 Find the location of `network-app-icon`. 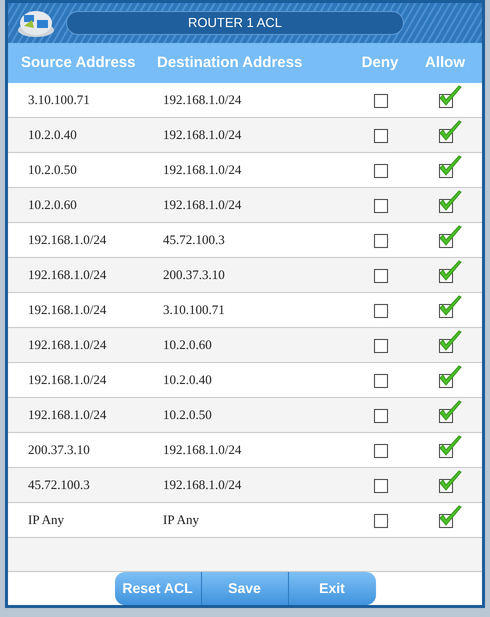

network-app-icon is located at coordinates (36, 23).